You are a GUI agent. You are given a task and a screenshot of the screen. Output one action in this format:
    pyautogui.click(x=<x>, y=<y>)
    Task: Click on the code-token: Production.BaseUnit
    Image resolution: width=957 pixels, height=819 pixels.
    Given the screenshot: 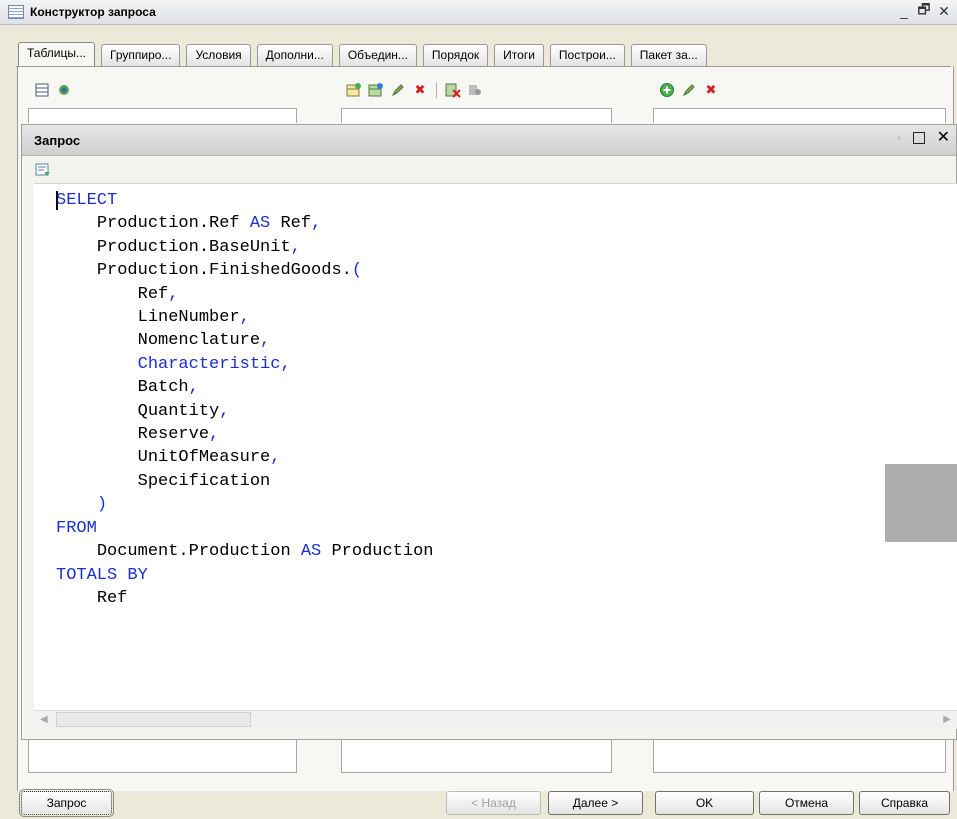 What is the action you would take?
    pyautogui.click(x=193, y=247)
    